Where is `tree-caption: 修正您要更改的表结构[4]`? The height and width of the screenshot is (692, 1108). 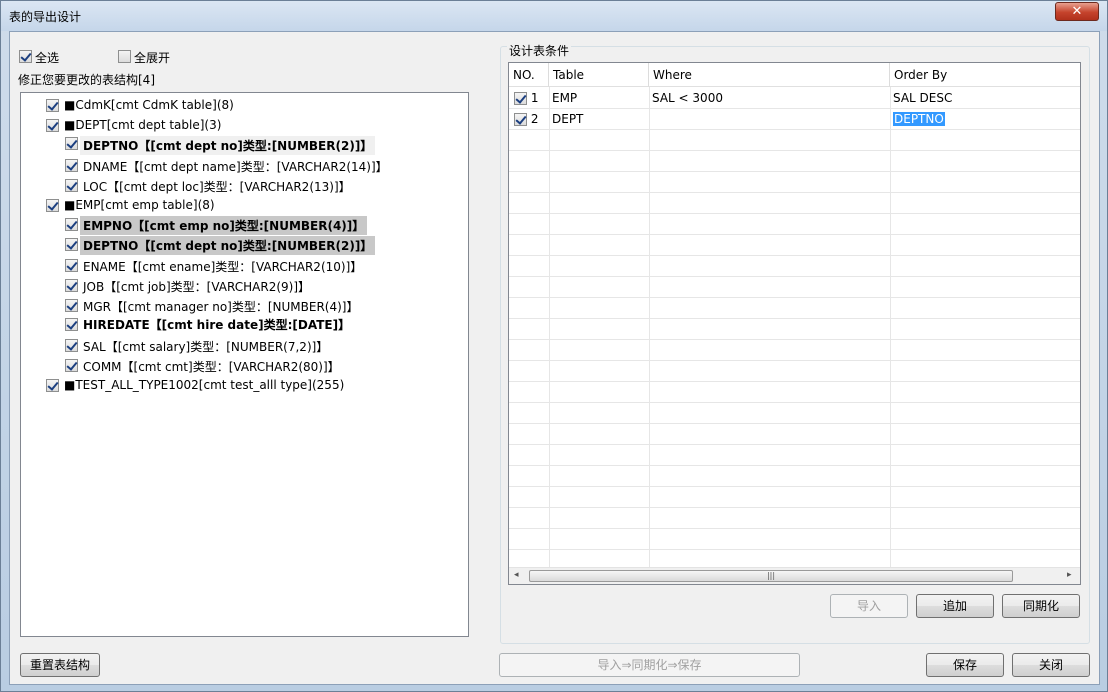
tree-caption: 修正您要更改的表结构[4] is located at coordinates (86, 80).